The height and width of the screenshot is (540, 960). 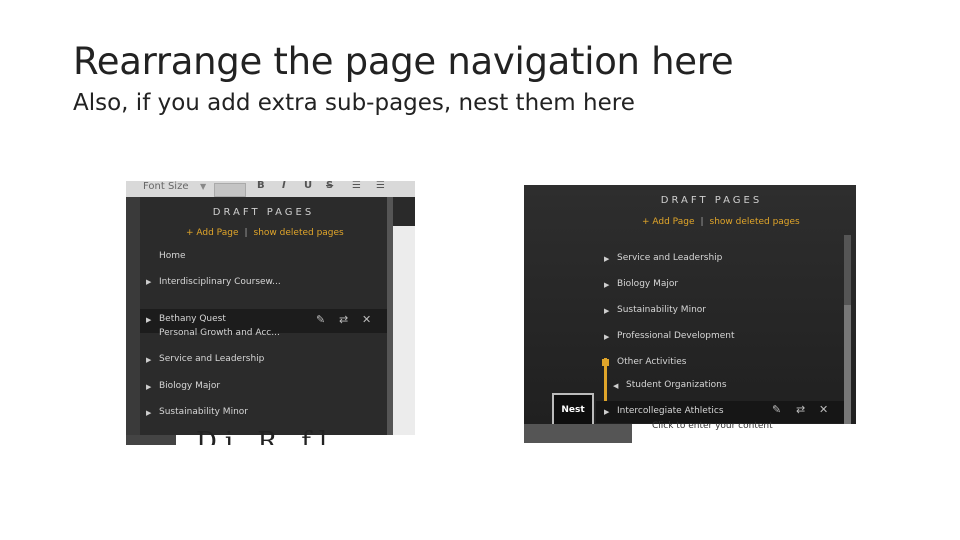 I want to click on page-item-intercollegiate-athletics: Intercollegiate Athletics, so click(x=670, y=411).